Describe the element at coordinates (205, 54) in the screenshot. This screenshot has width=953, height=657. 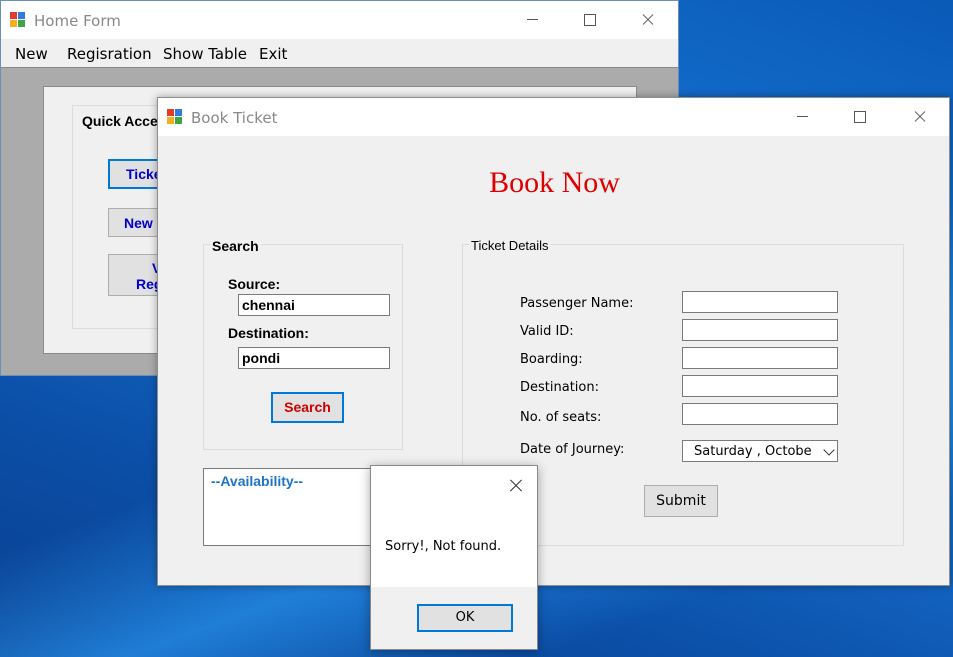
I see `menu-show-table: Show Table` at that location.